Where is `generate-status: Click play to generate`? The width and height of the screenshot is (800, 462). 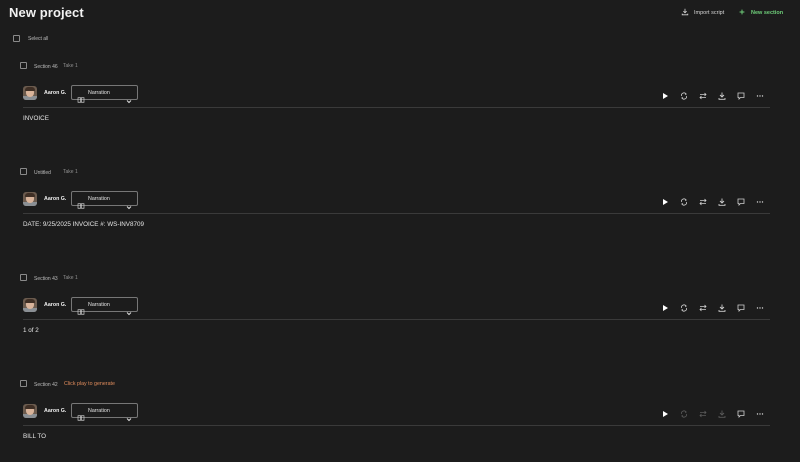 generate-status: Click play to generate is located at coordinates (89, 384).